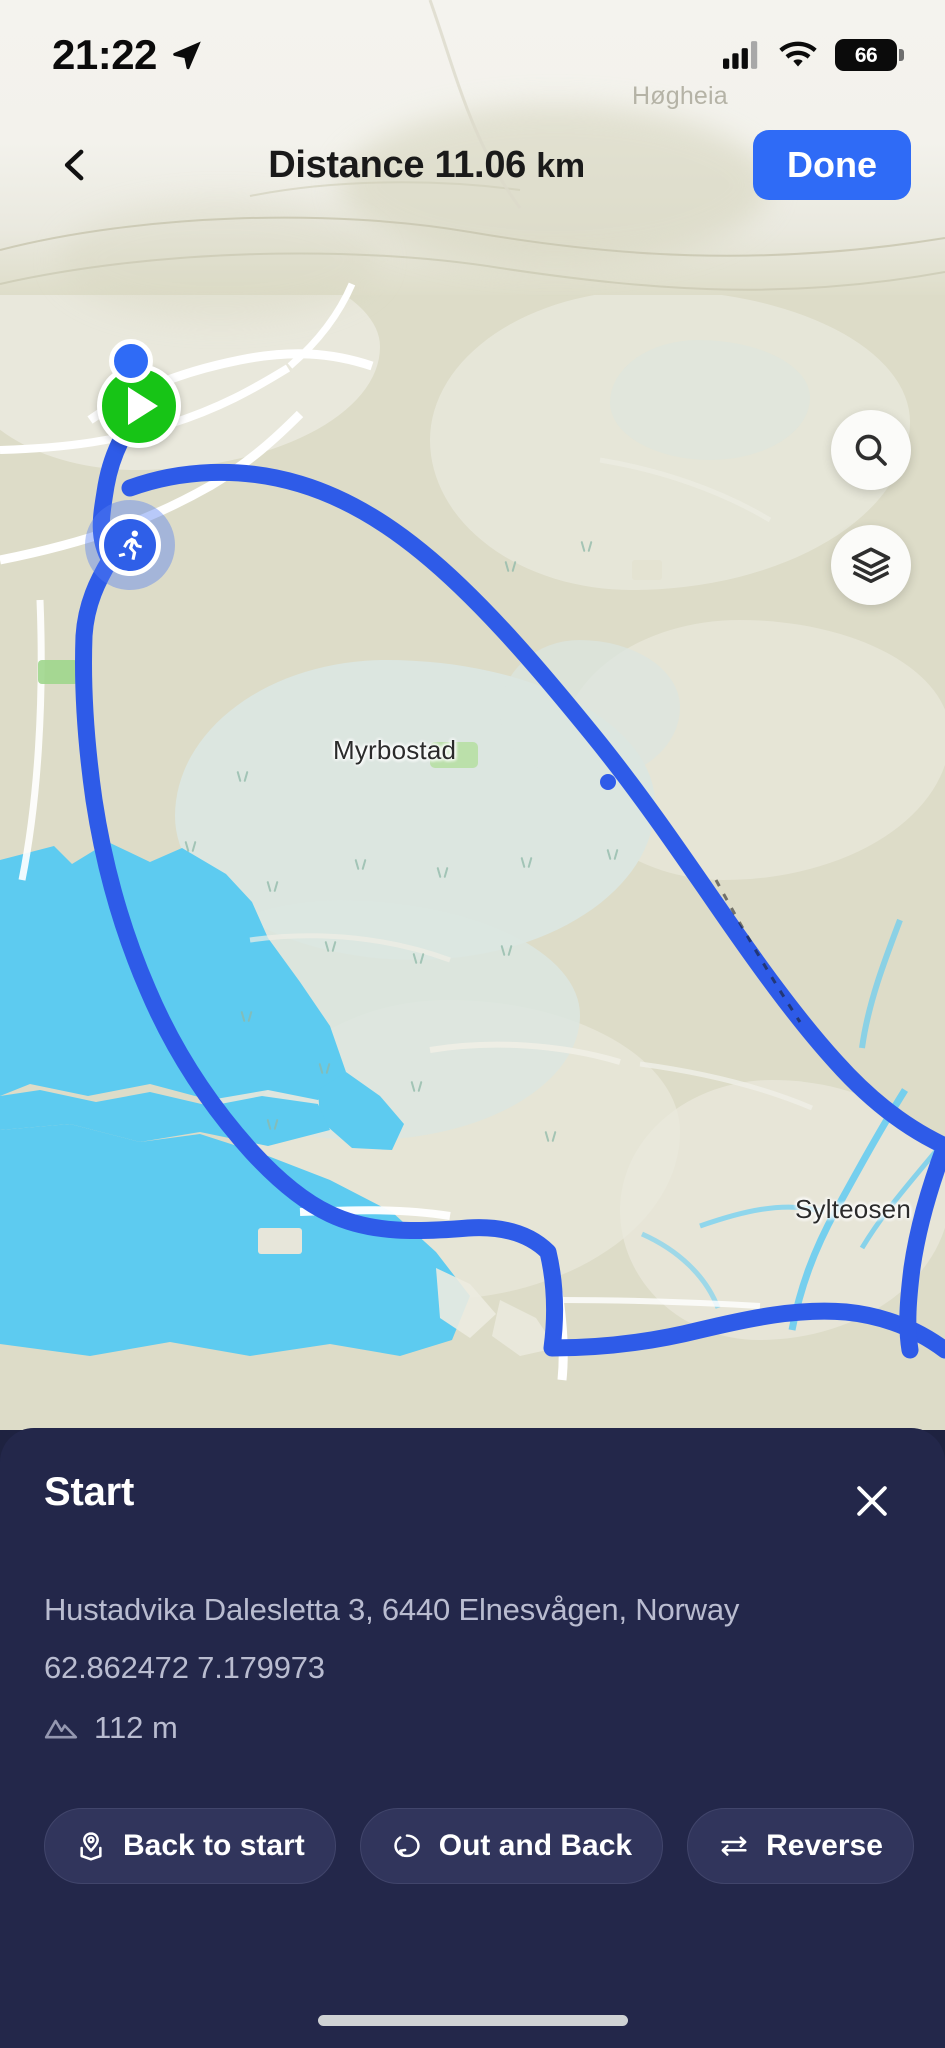 Image resolution: width=945 pixels, height=2048 pixels. I want to click on map-label-sylteosen: Sylteosen, so click(853, 1209).